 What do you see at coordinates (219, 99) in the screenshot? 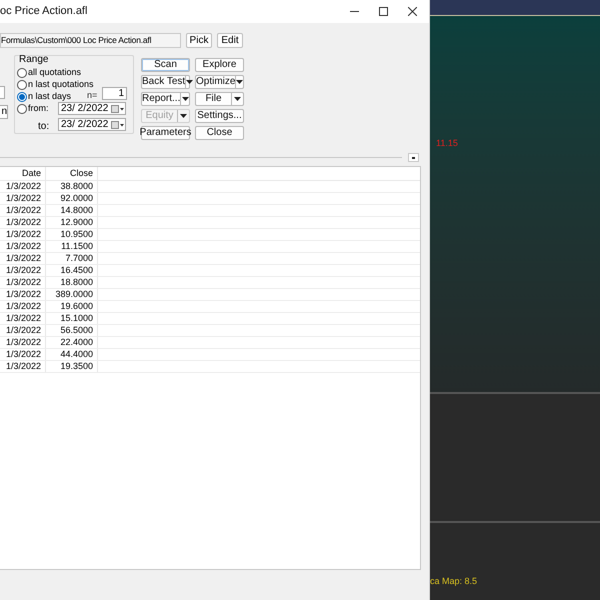
I see `split-button: File` at bounding box center [219, 99].